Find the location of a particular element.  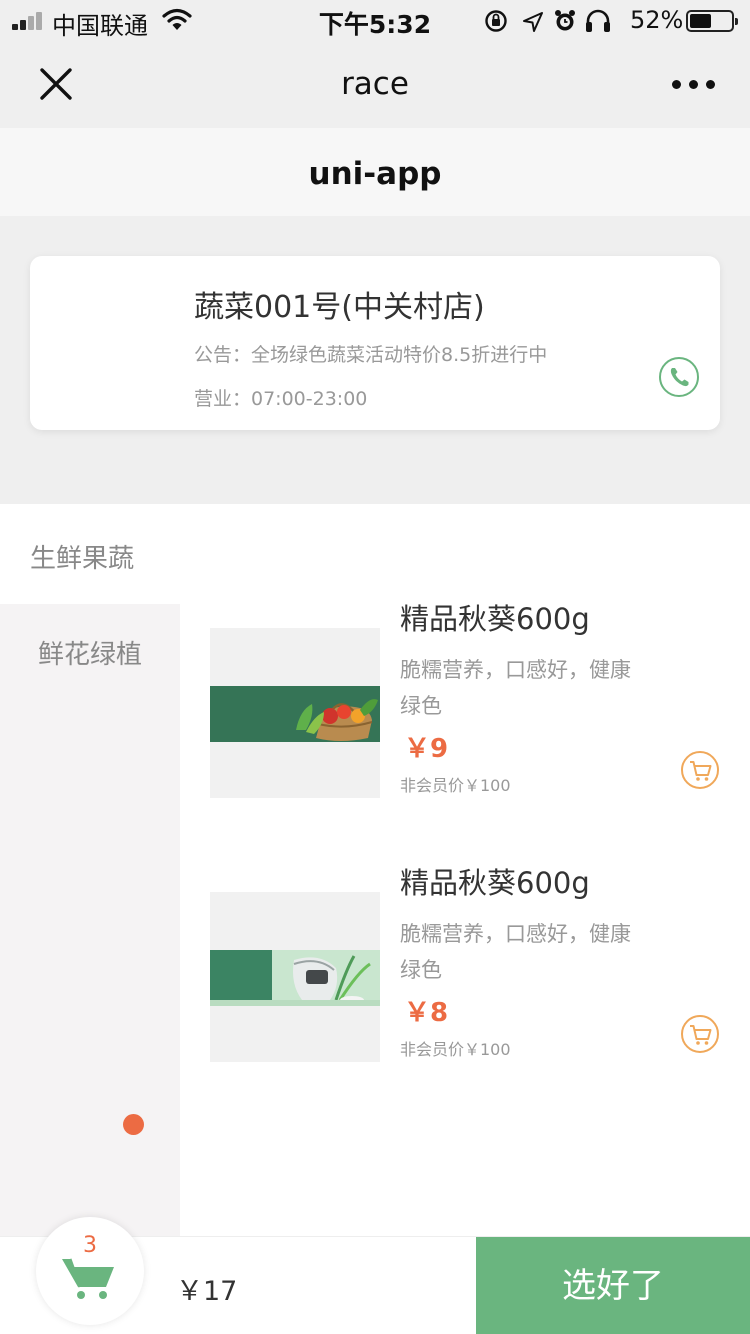

product-image is located at coordinates (295, 977).